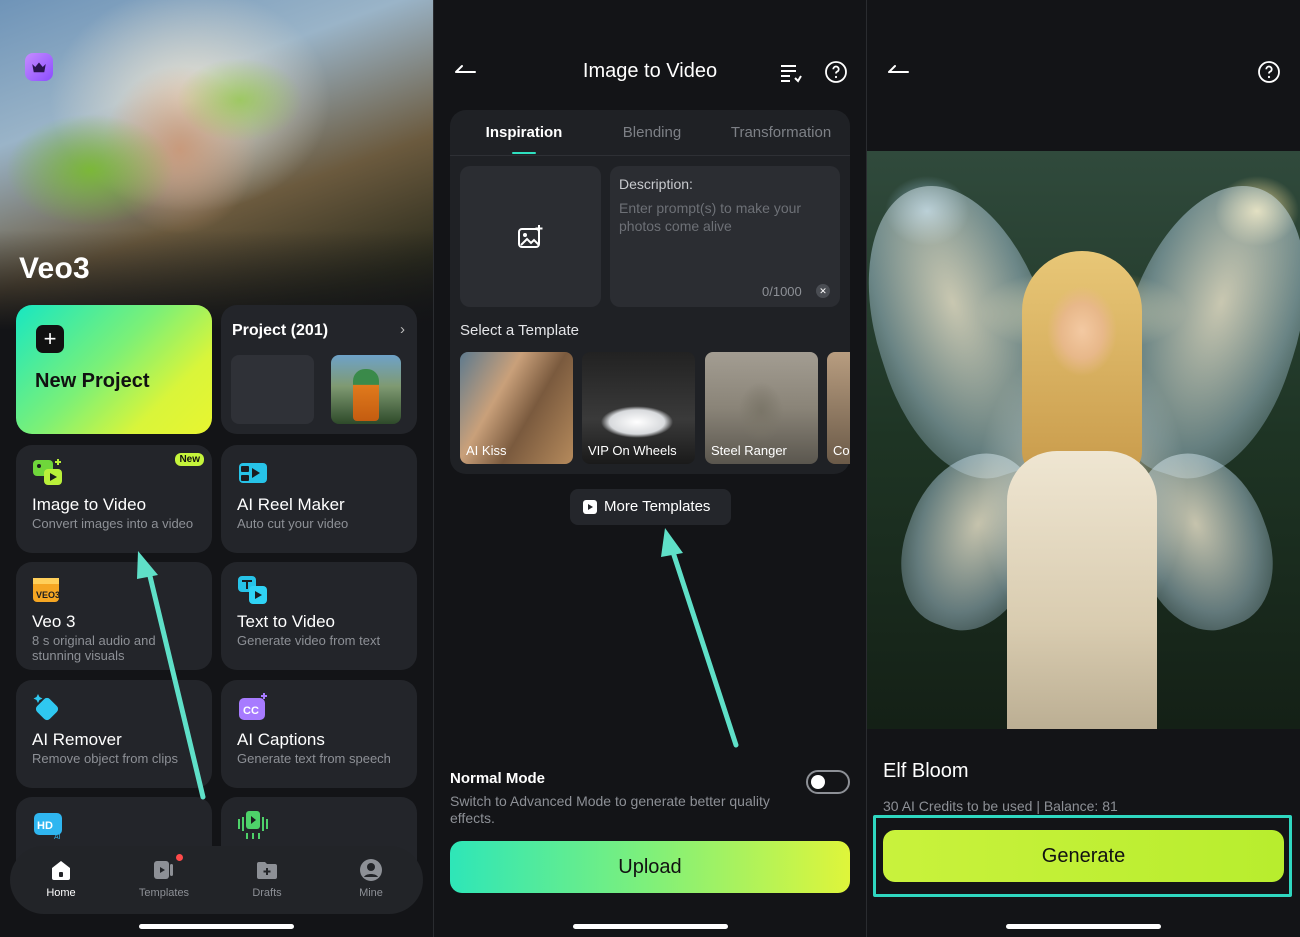 The height and width of the screenshot is (937, 1300). I want to click on add-image-icon, so click(530, 236).